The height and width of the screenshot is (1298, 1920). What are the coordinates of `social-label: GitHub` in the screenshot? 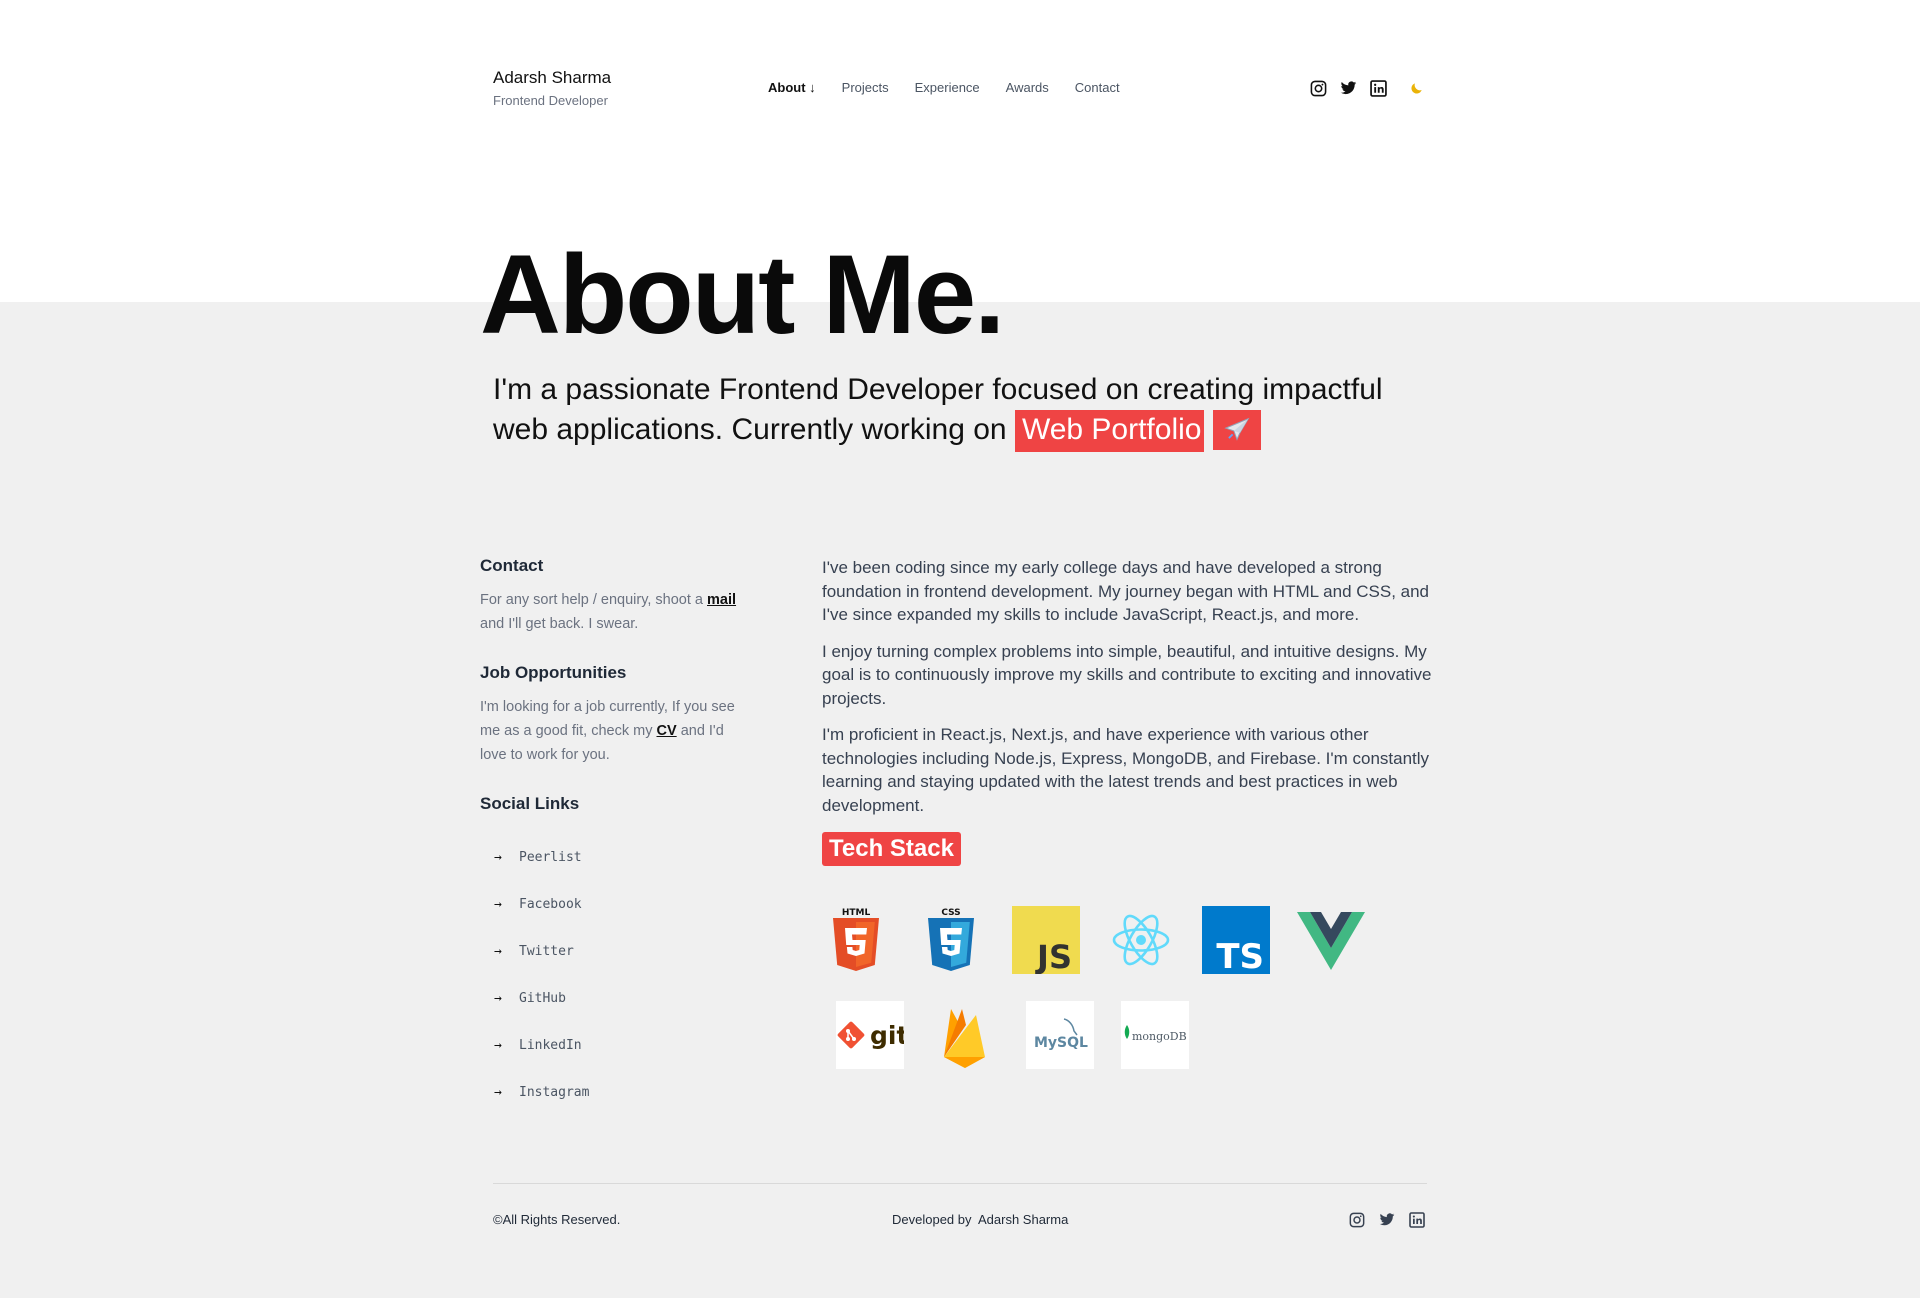 It's located at (542, 998).